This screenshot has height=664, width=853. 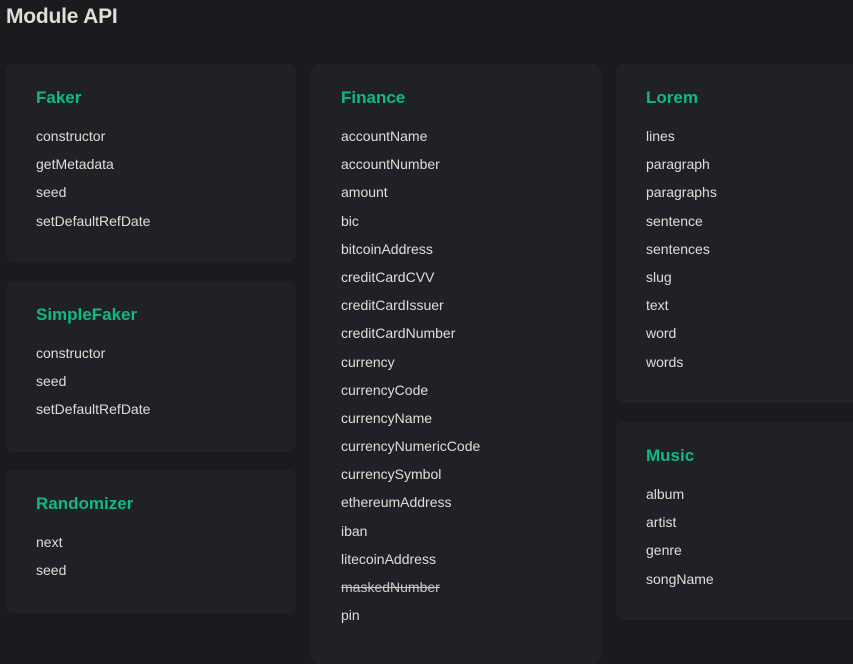 What do you see at coordinates (471, 140) in the screenshot?
I see `method-link-finance-account-name: accountName` at bounding box center [471, 140].